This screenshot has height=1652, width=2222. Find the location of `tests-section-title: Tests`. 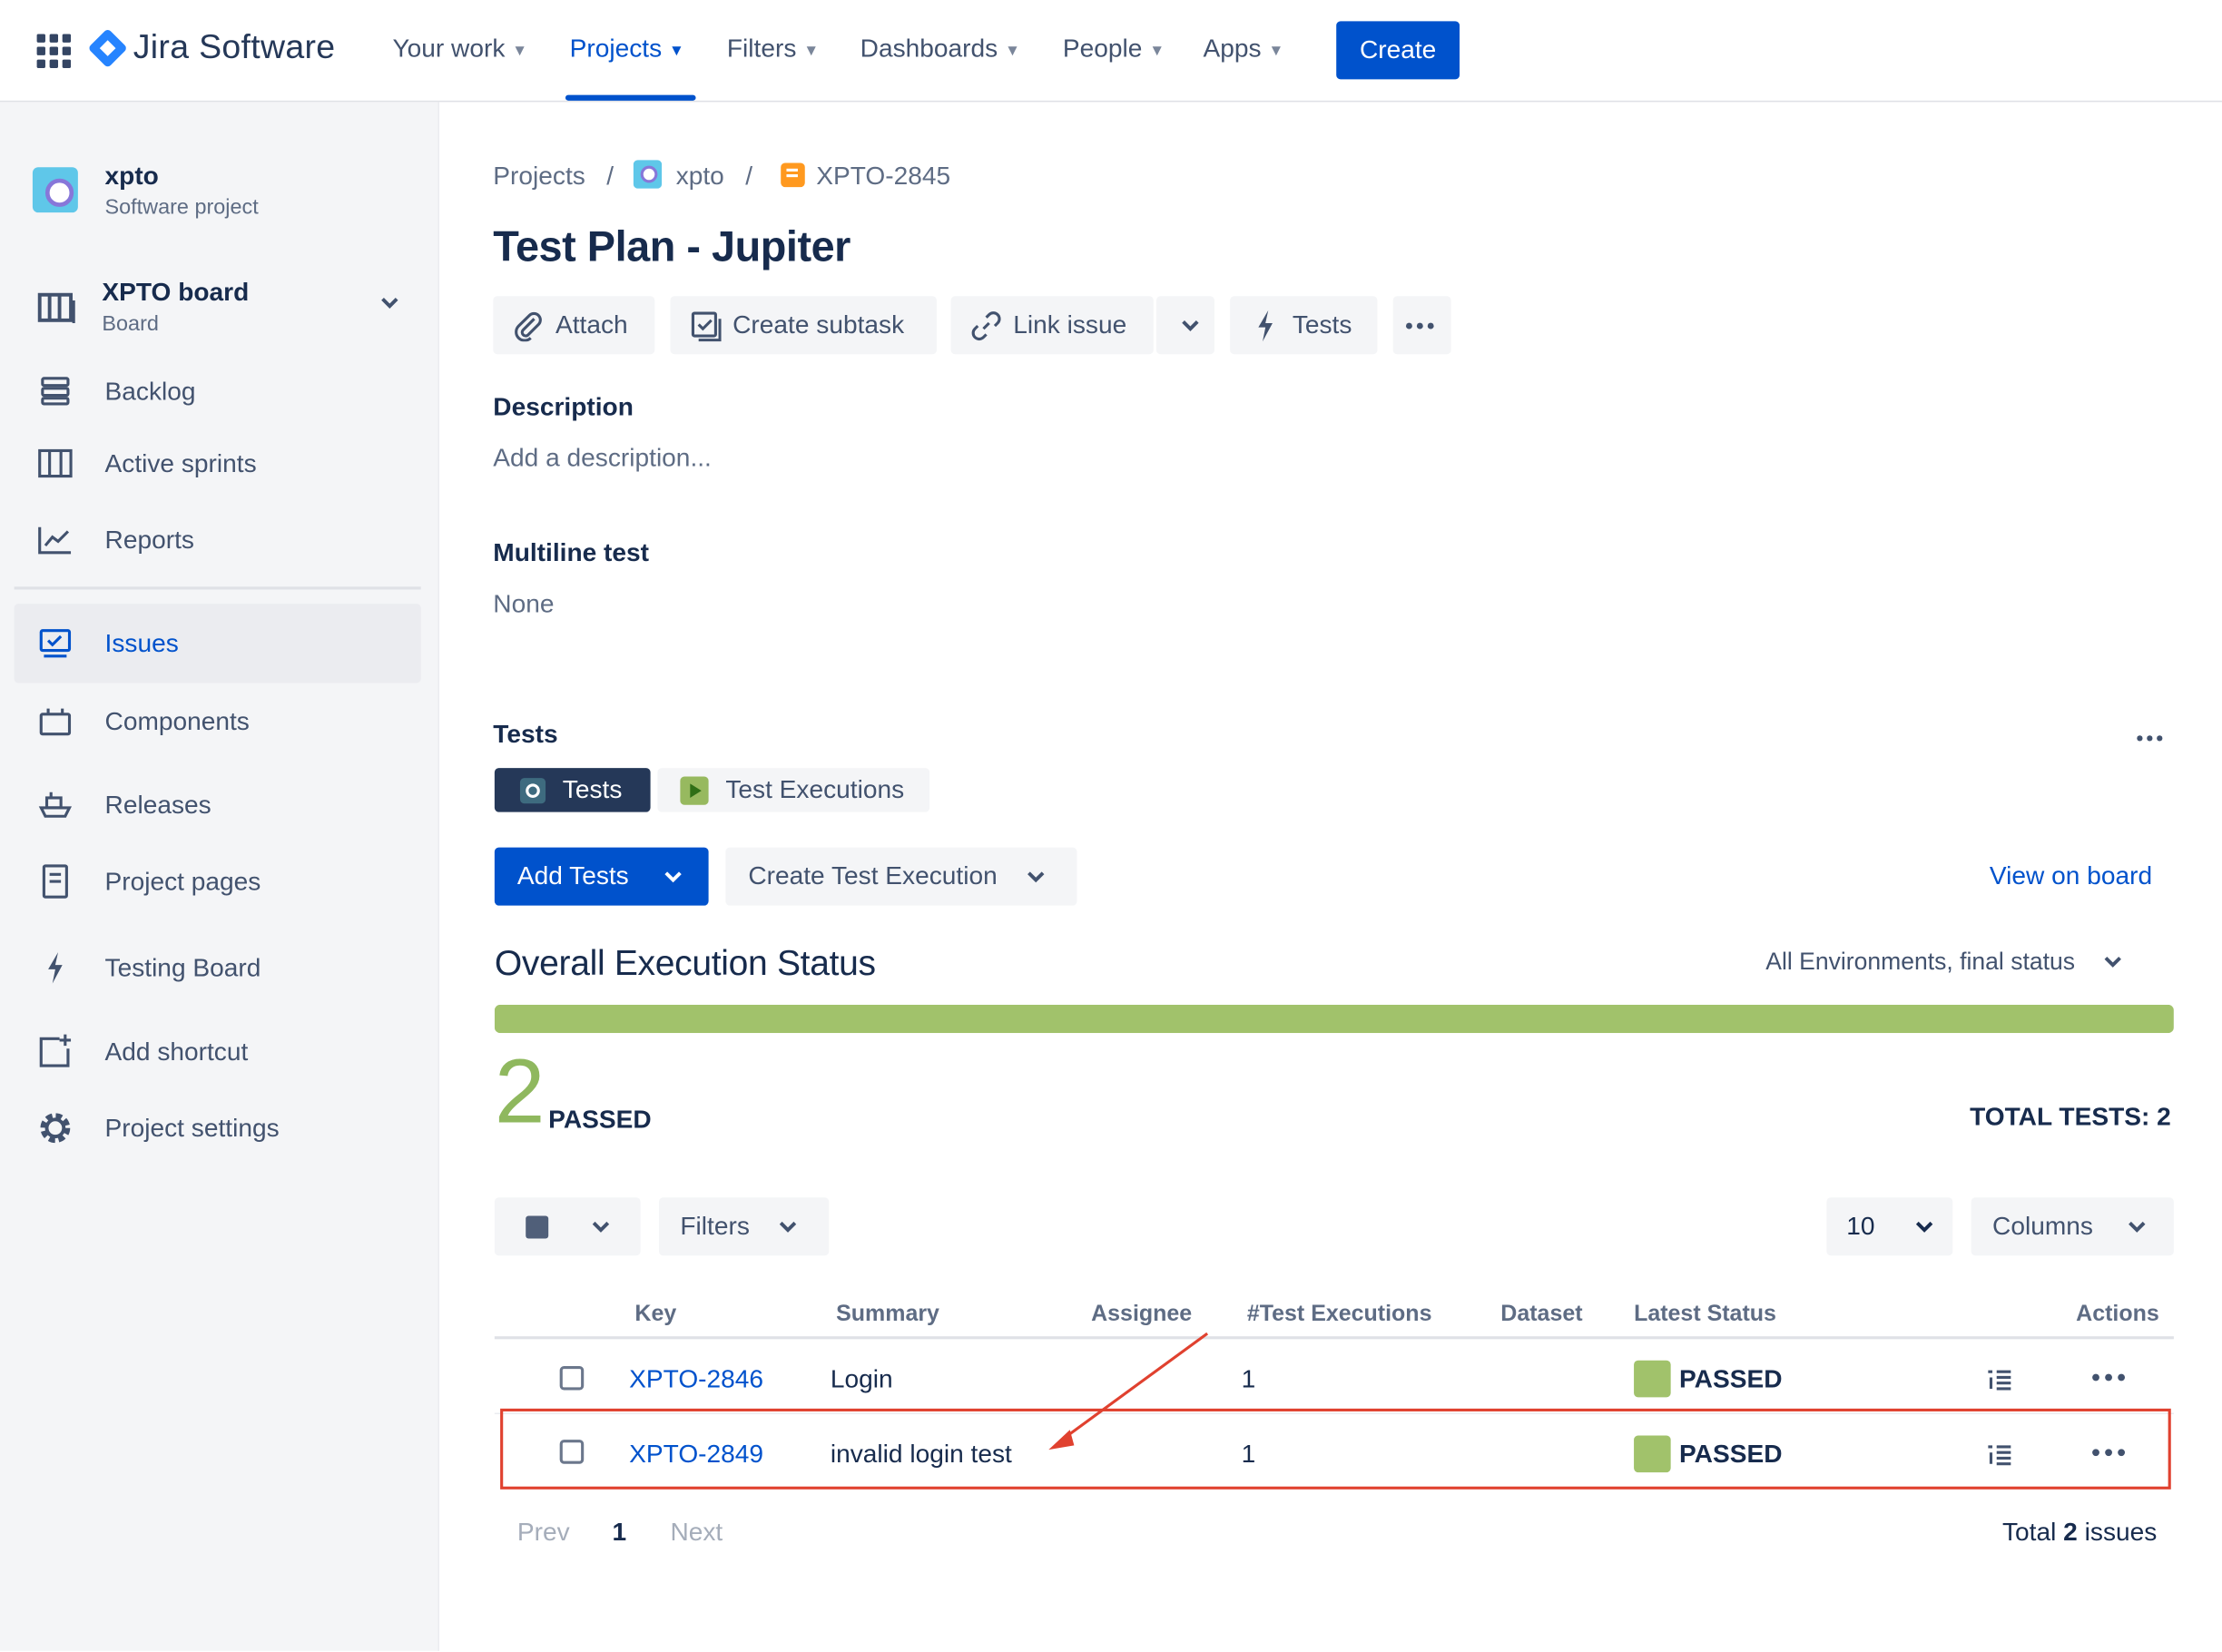

tests-section-title: Tests is located at coordinates (525, 734).